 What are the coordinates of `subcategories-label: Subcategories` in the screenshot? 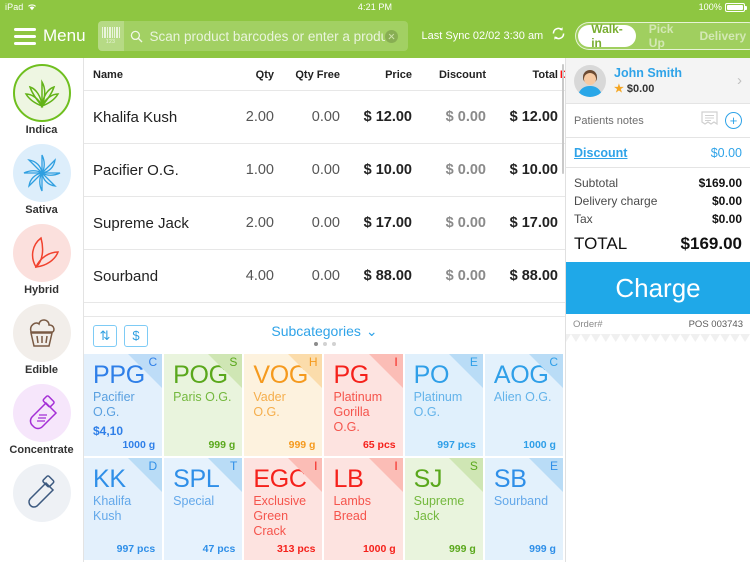 It's located at (316, 331).